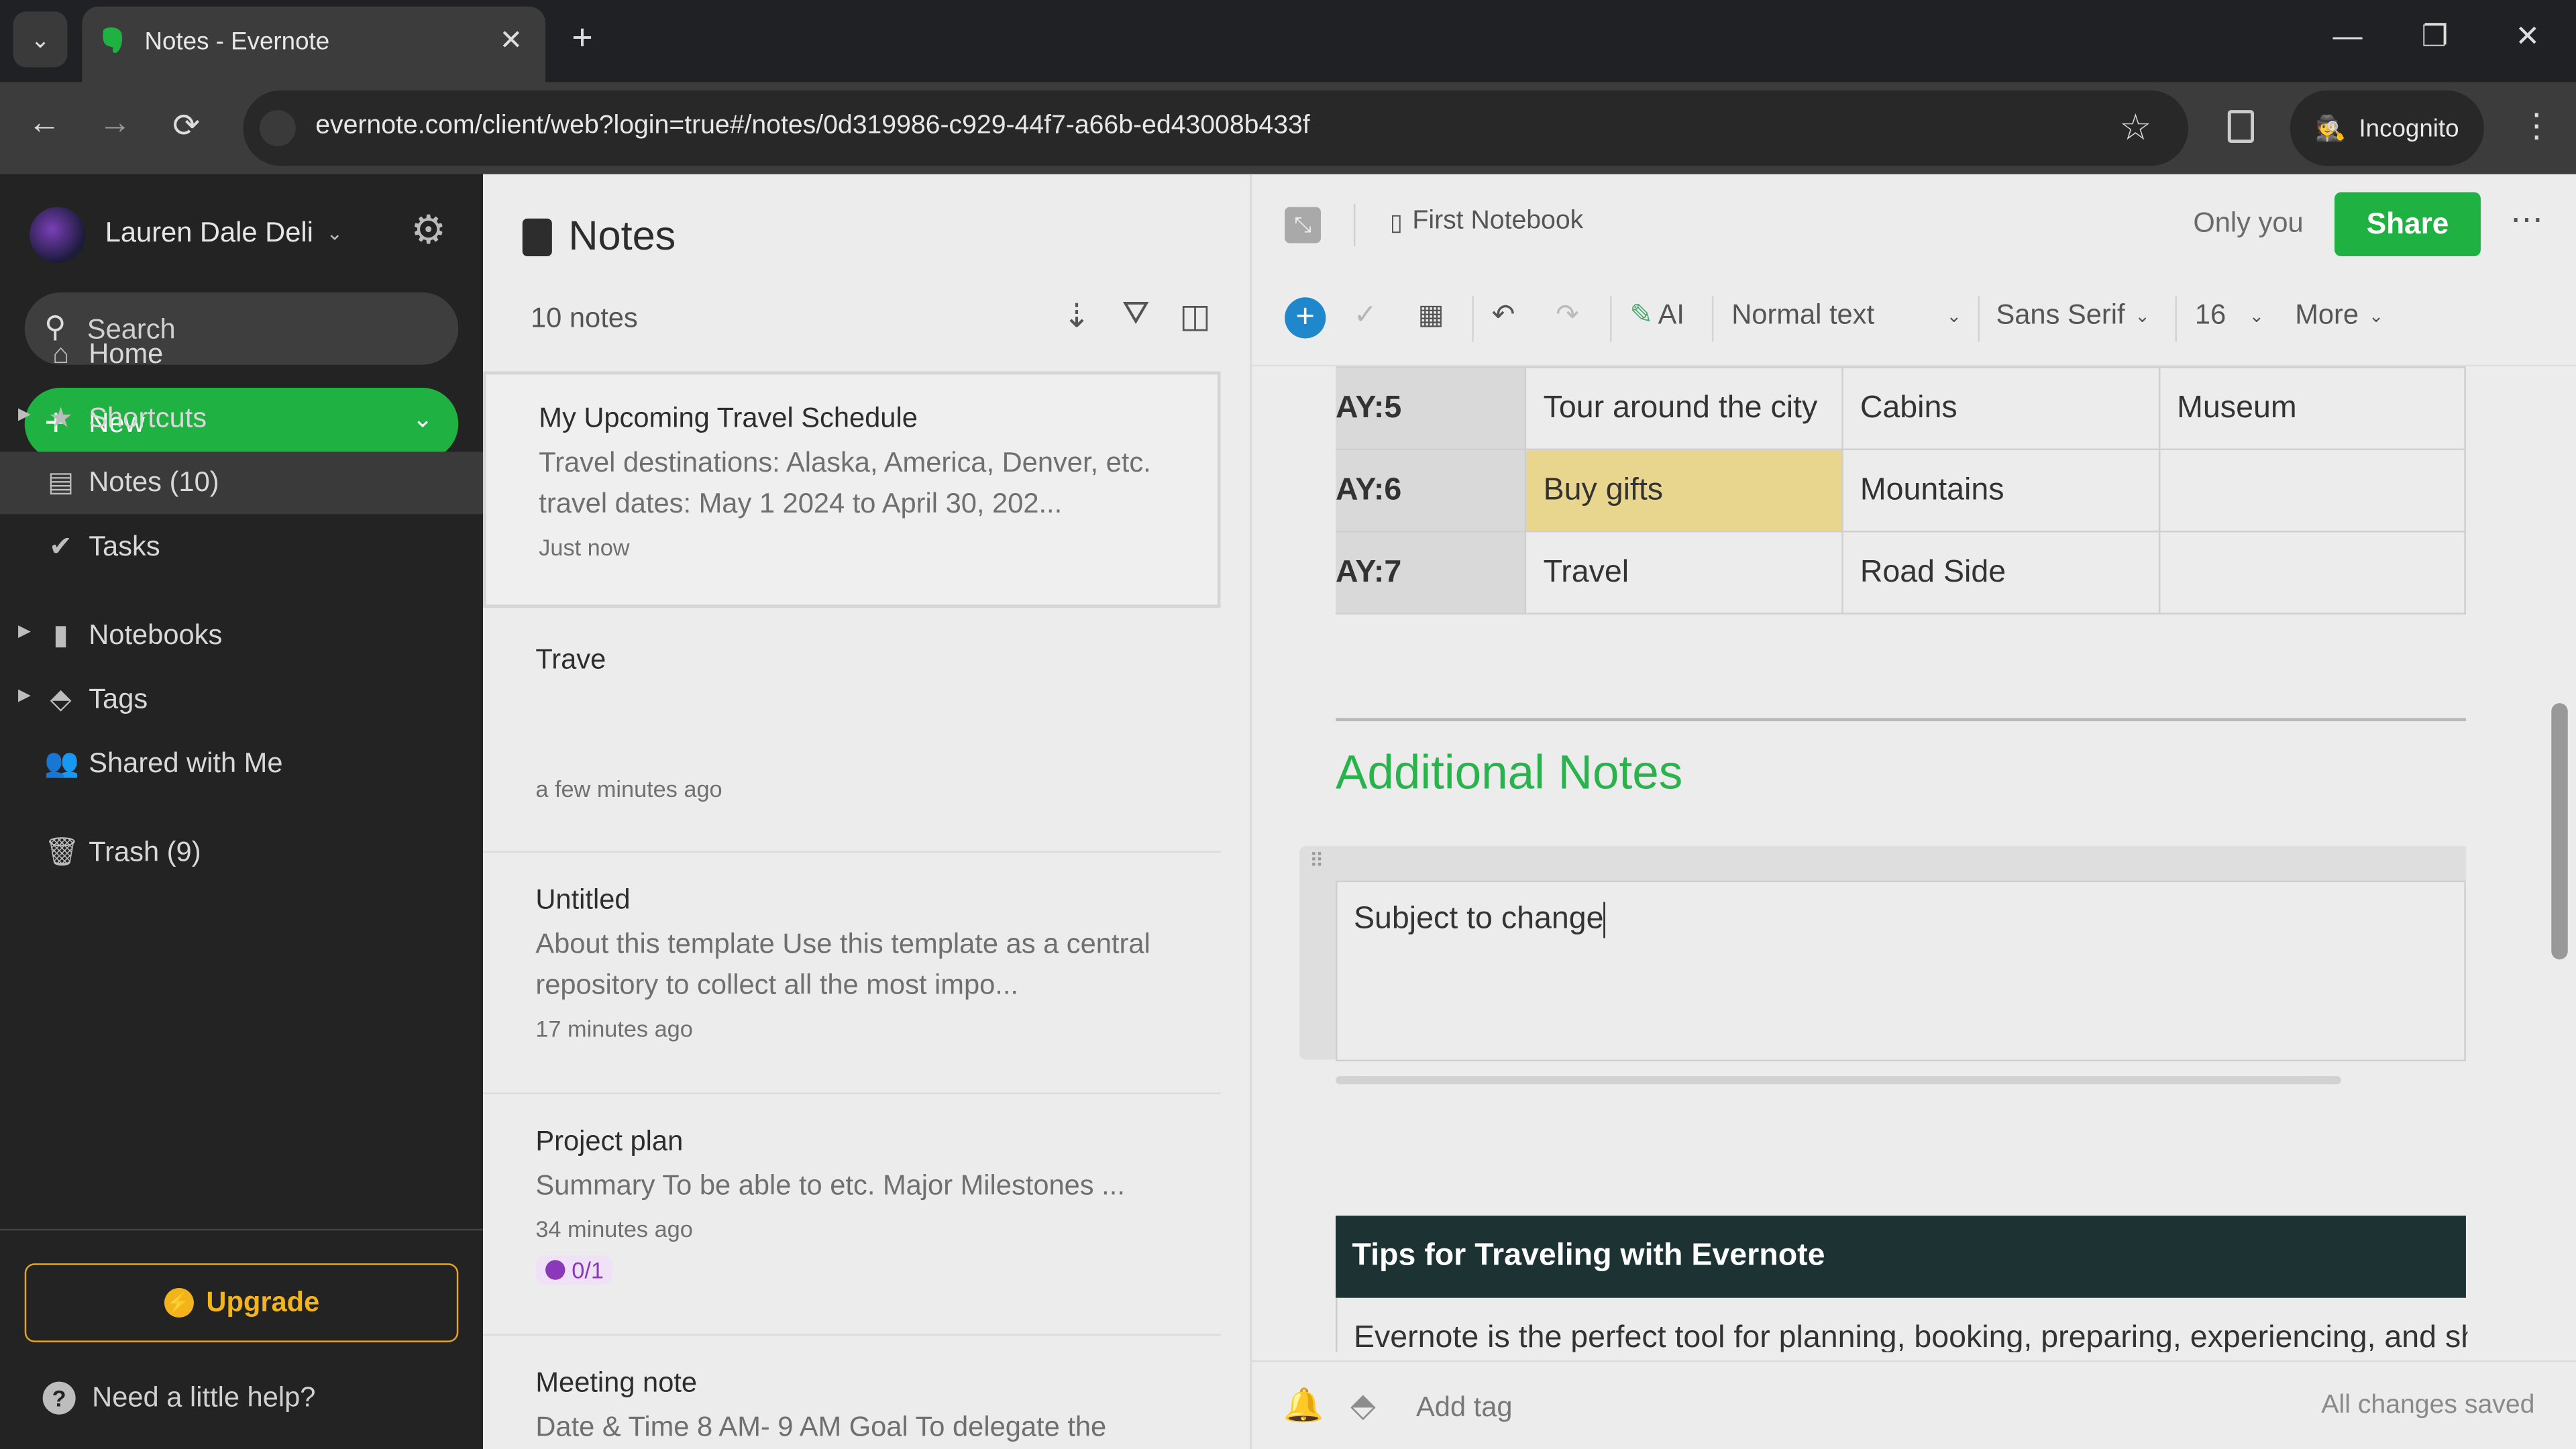 The width and height of the screenshot is (2576, 1449). Describe the element at coordinates (1838, 1080) in the screenshot. I see `horizontal-scrollbar` at that location.